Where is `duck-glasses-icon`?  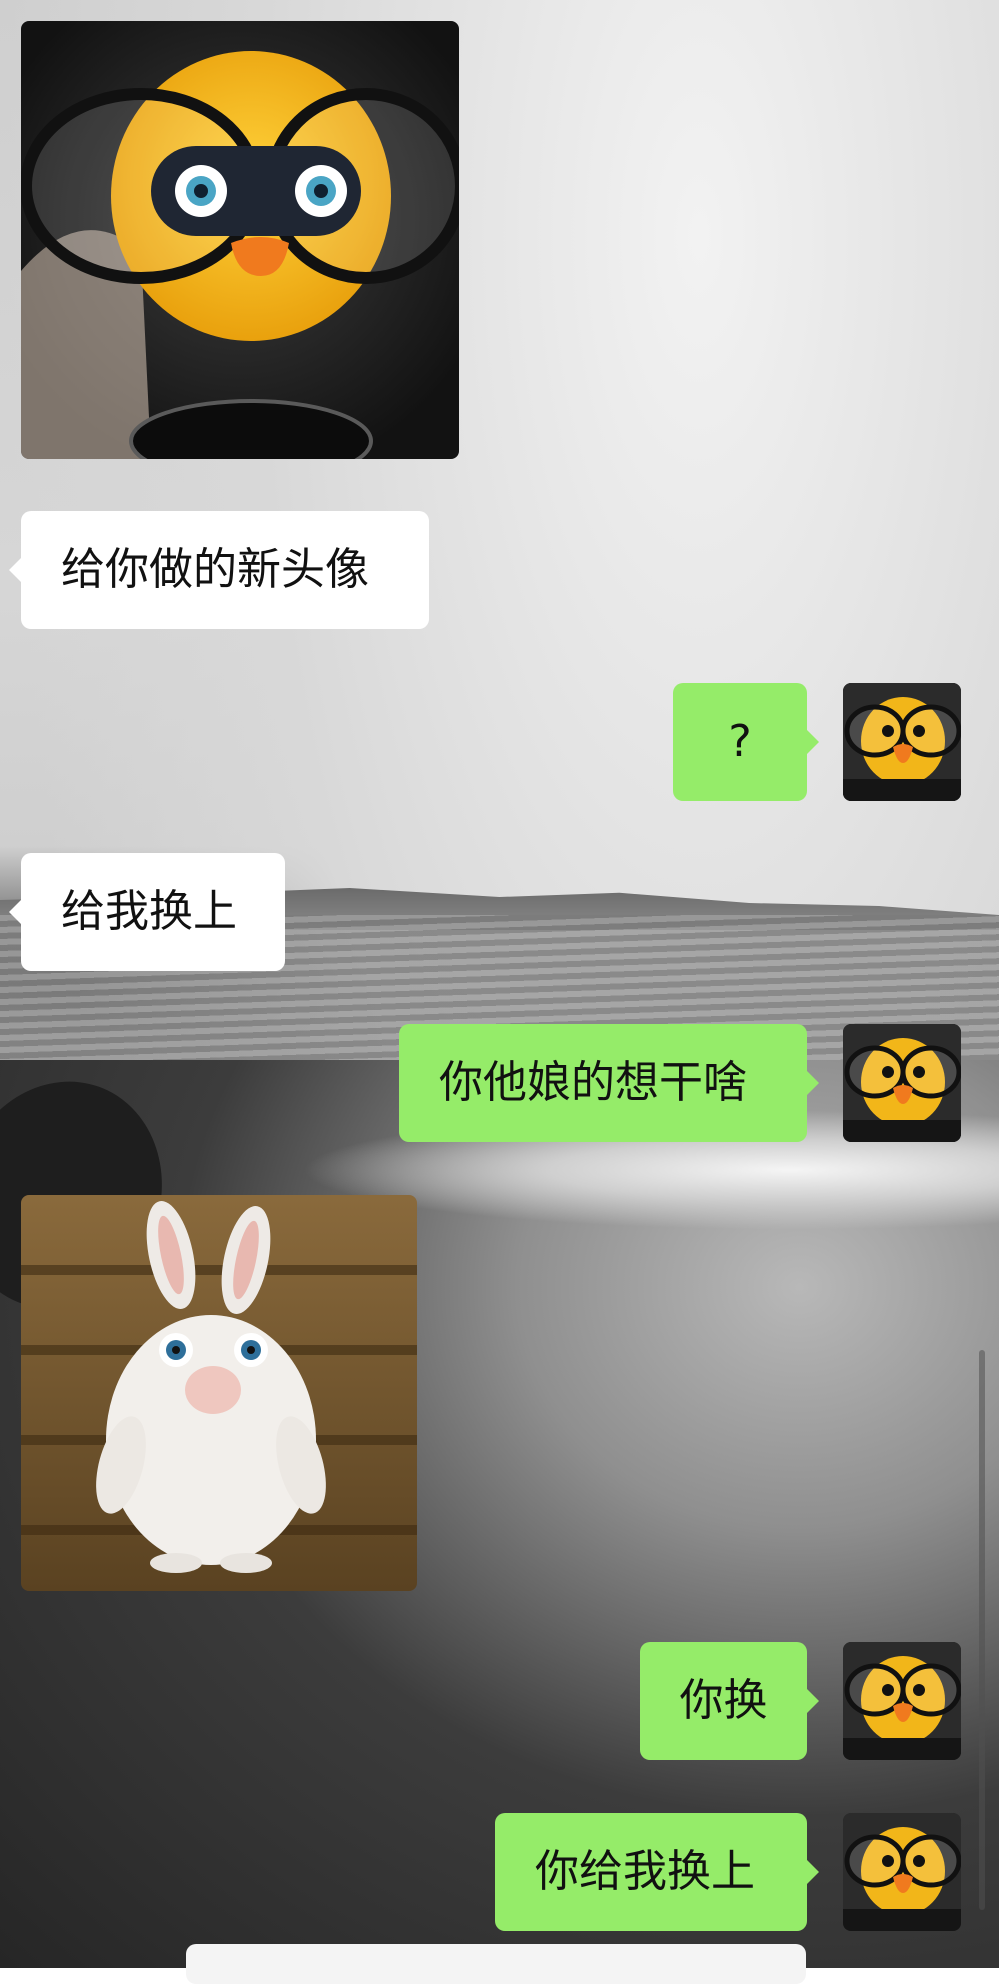 duck-glasses-icon is located at coordinates (240, 240).